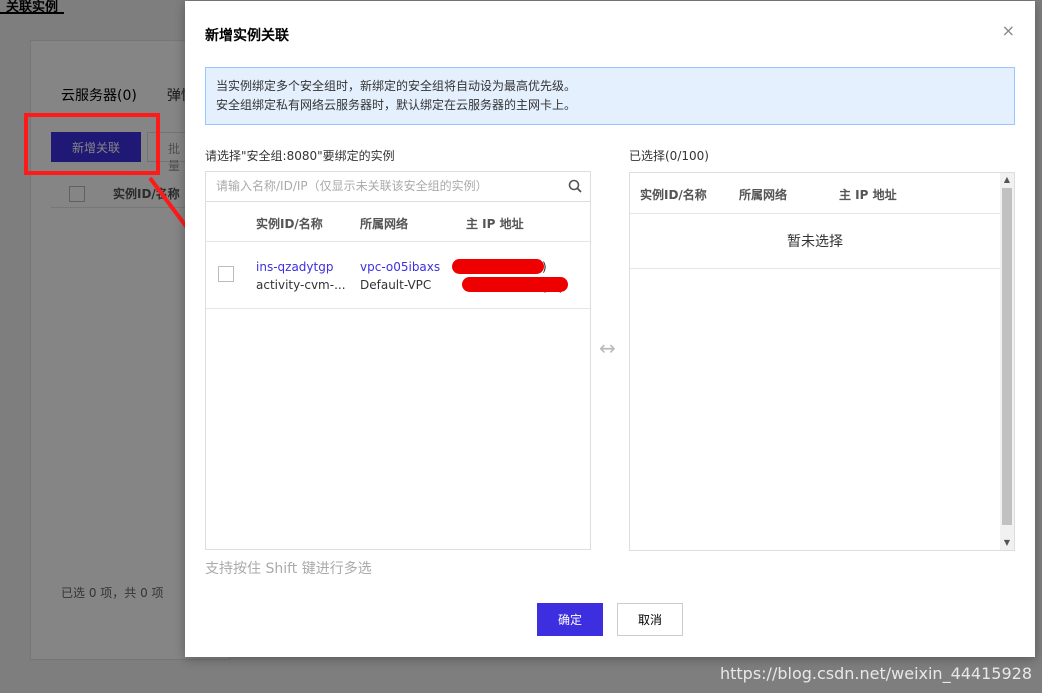 The height and width of the screenshot is (693, 1042). I want to click on available-instances-label: 请选择"安全组:8080"要绑定的实例, so click(300, 156).